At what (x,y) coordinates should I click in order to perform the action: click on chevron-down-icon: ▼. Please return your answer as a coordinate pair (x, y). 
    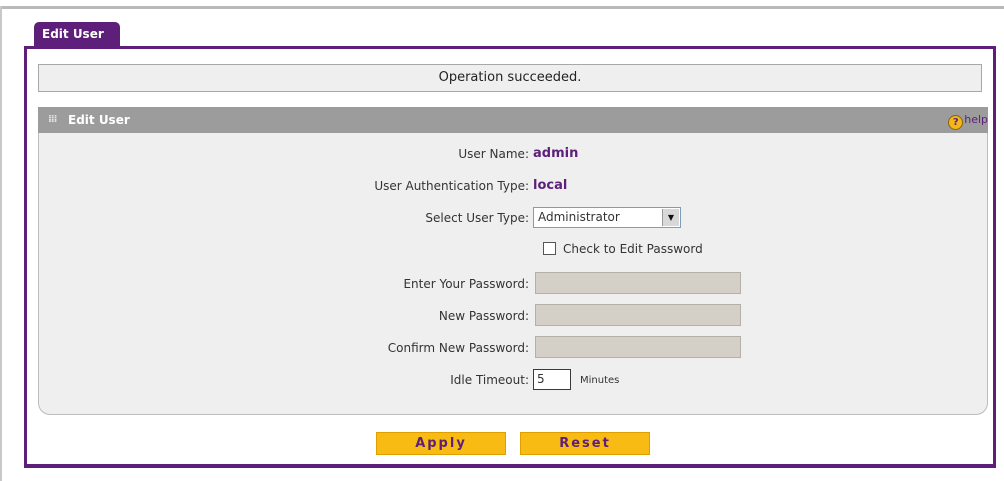
    Looking at the image, I should click on (670, 217).